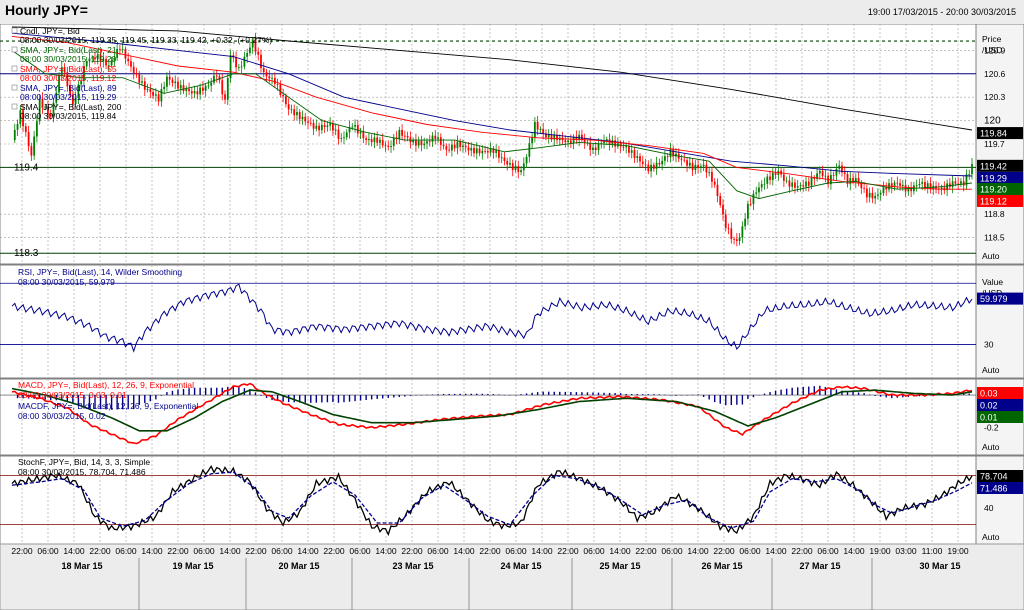  Describe the element at coordinates (62, 416) in the screenshot. I see `macdf-legend-value: 08:00 30/03/2015, 0.02` at that location.